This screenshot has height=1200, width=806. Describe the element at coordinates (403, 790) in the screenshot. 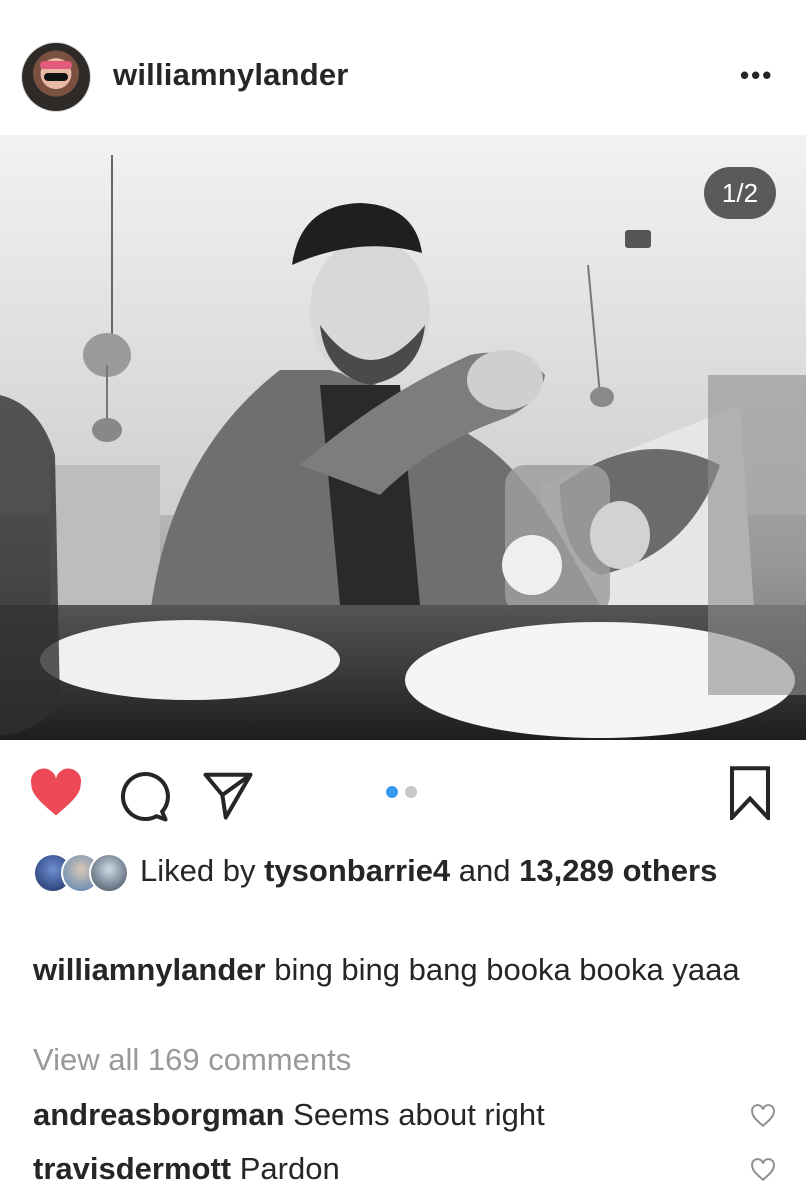

I see `action-bar` at that location.